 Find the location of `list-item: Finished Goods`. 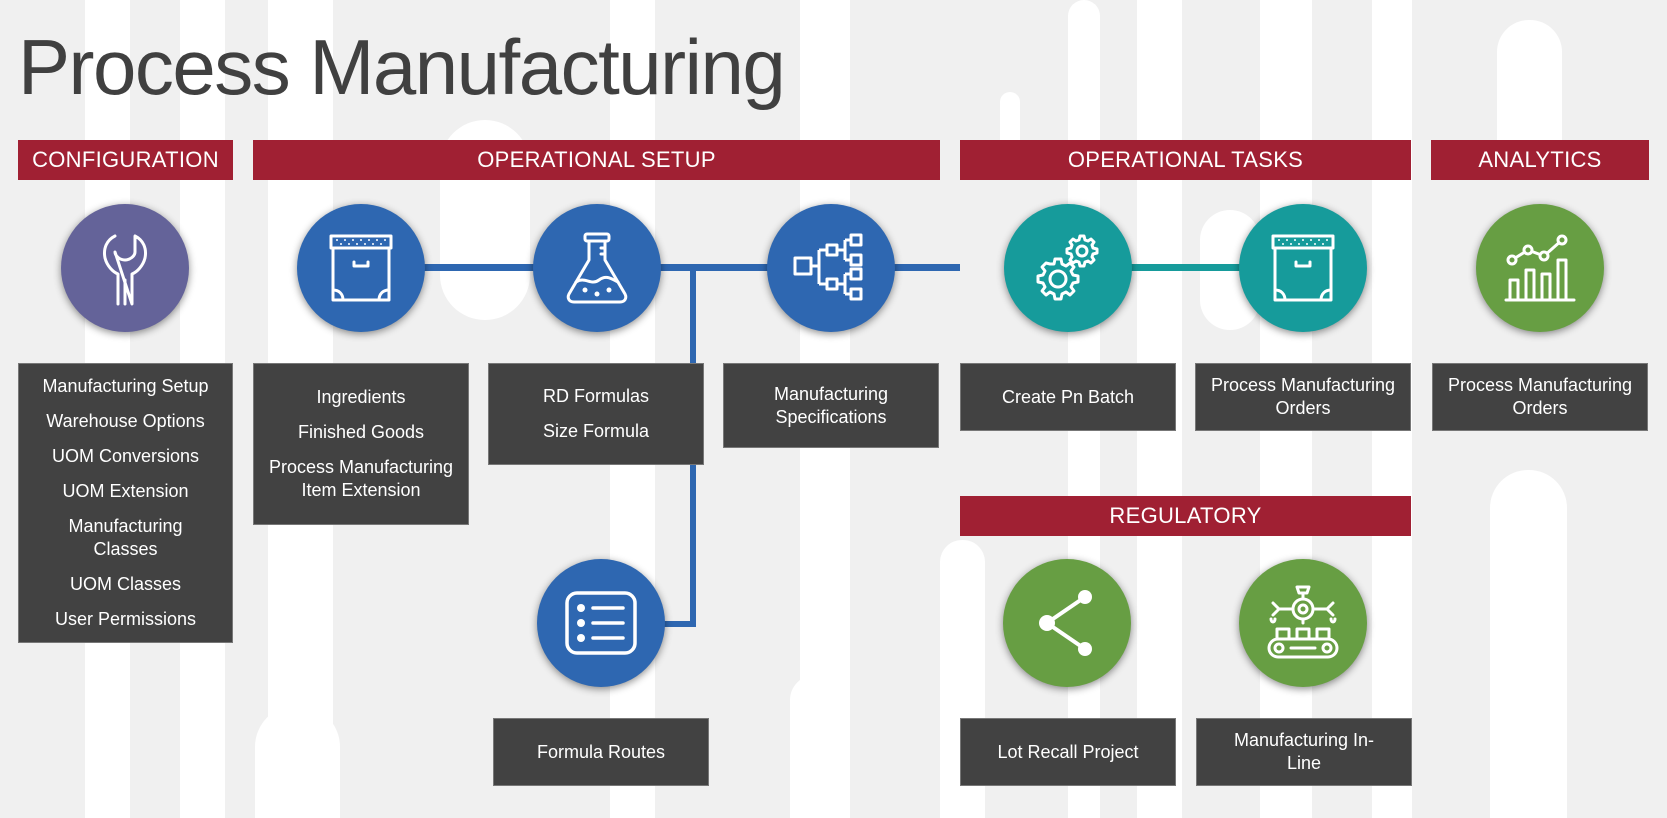

list-item: Finished Goods is located at coordinates (361, 432).